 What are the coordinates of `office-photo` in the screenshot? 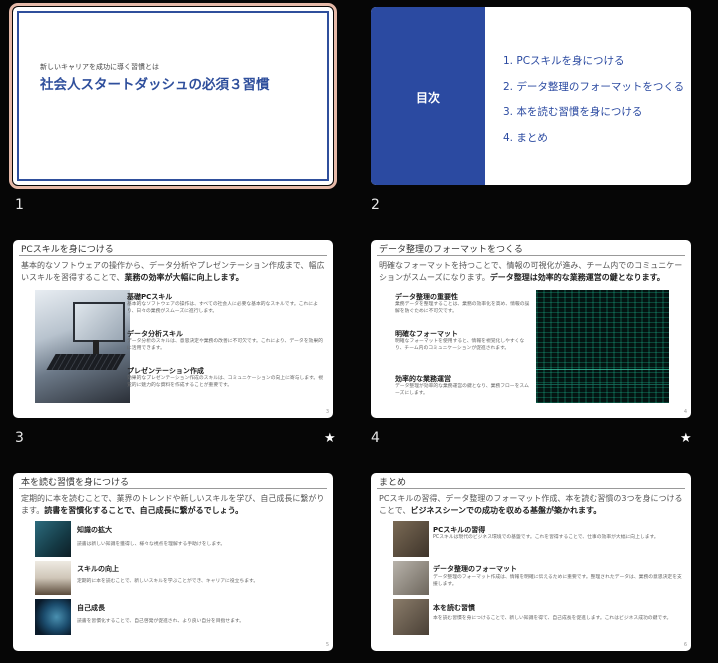 It's located at (82, 346).